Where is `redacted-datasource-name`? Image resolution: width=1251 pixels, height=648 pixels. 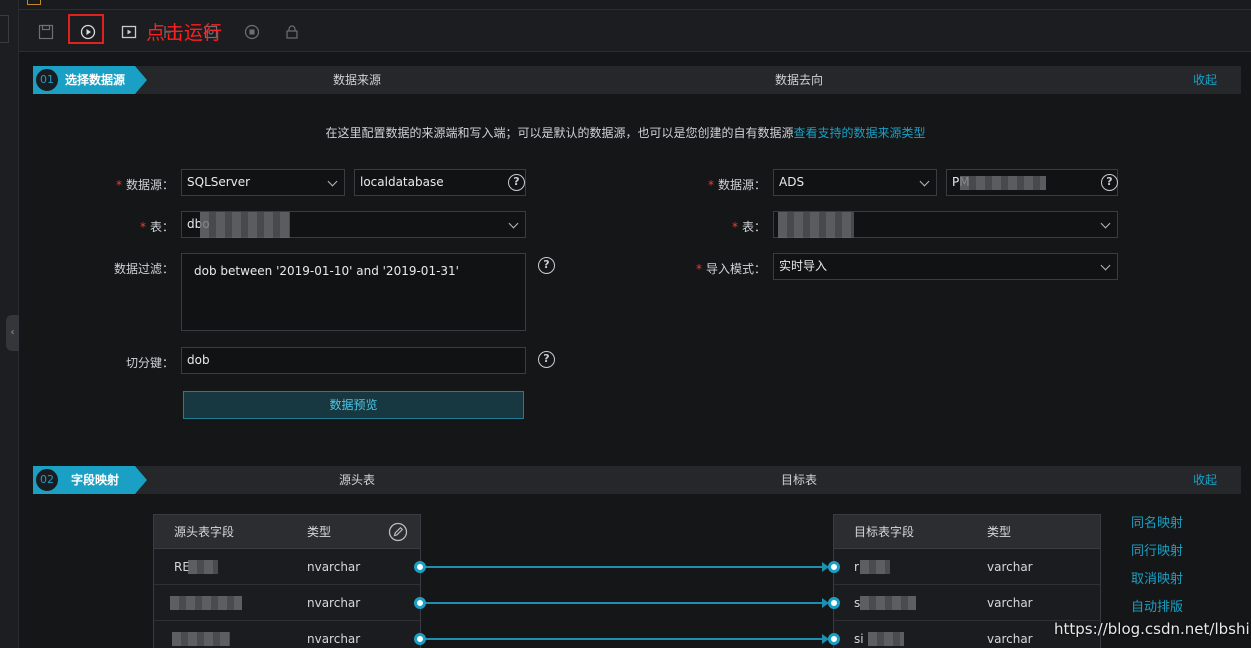
redacted-datasource-name is located at coordinates (1003, 183).